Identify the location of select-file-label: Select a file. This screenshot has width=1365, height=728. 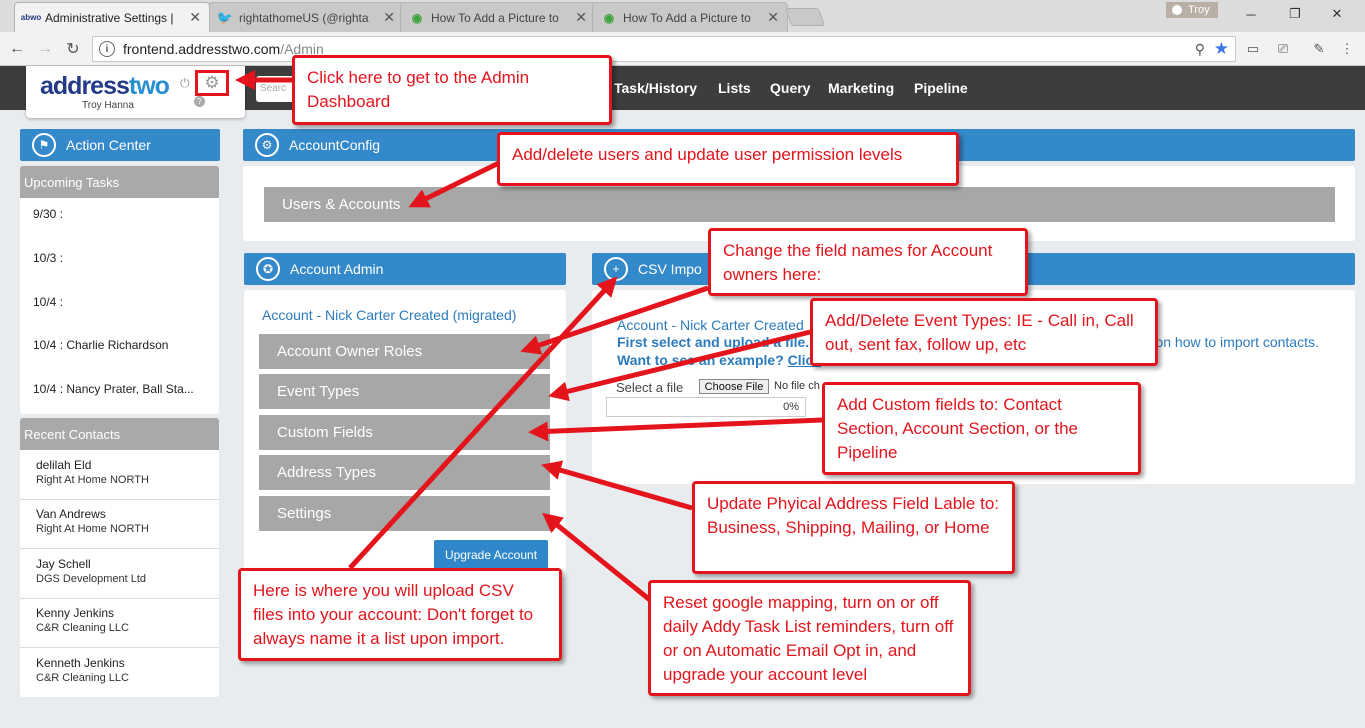
(650, 387).